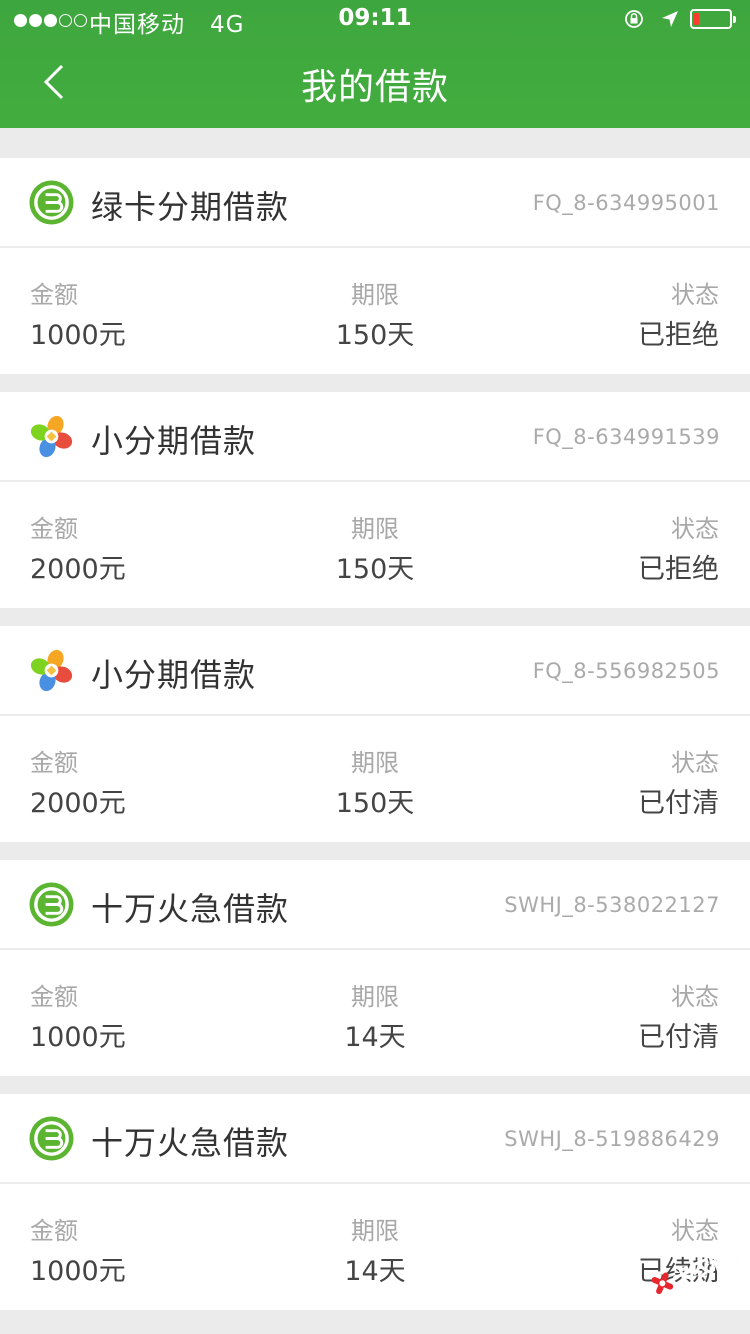 Image resolution: width=750 pixels, height=1334 pixels. I want to click on loan-code: FQ_8-556982505, so click(626, 671).